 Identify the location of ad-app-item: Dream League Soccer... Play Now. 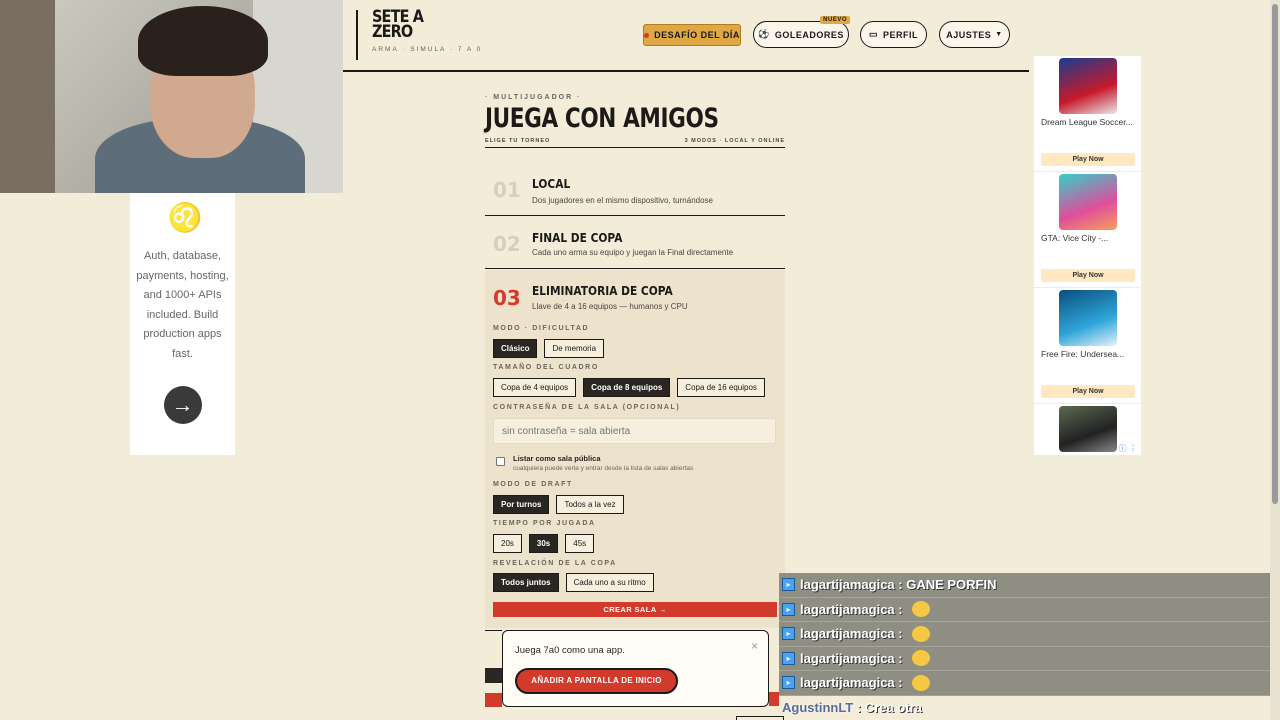
(1087, 114).